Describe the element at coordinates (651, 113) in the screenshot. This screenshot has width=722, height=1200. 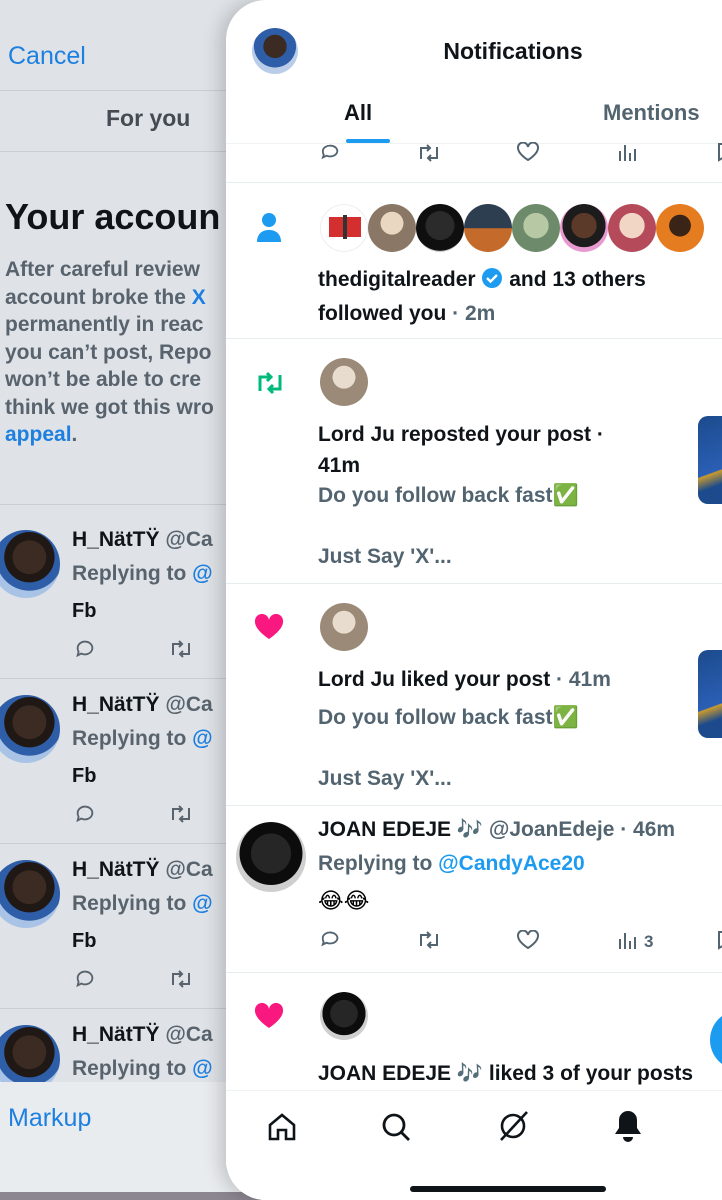
I see `tab-mentions: Mentions` at that location.